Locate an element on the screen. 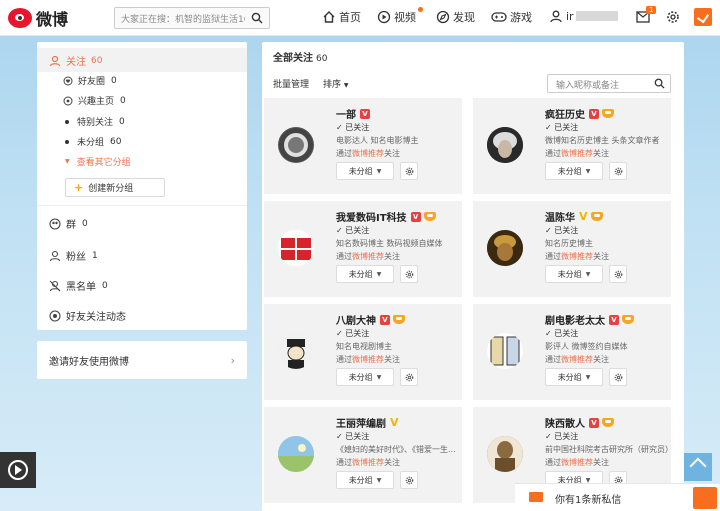 This screenshot has height=511, width=720. nav-user: ir is located at coordinates (583, 16).